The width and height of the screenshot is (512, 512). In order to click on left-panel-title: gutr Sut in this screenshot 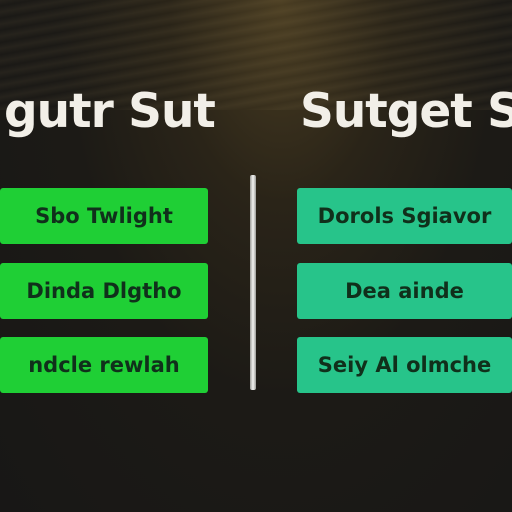, I will do `click(110, 111)`.